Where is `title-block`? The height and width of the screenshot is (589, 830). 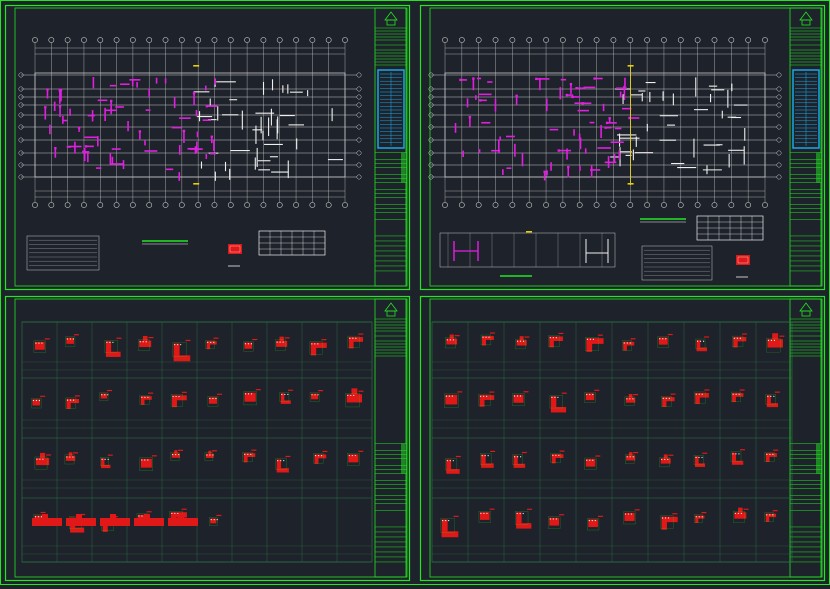 title-block is located at coordinates (806, 438).